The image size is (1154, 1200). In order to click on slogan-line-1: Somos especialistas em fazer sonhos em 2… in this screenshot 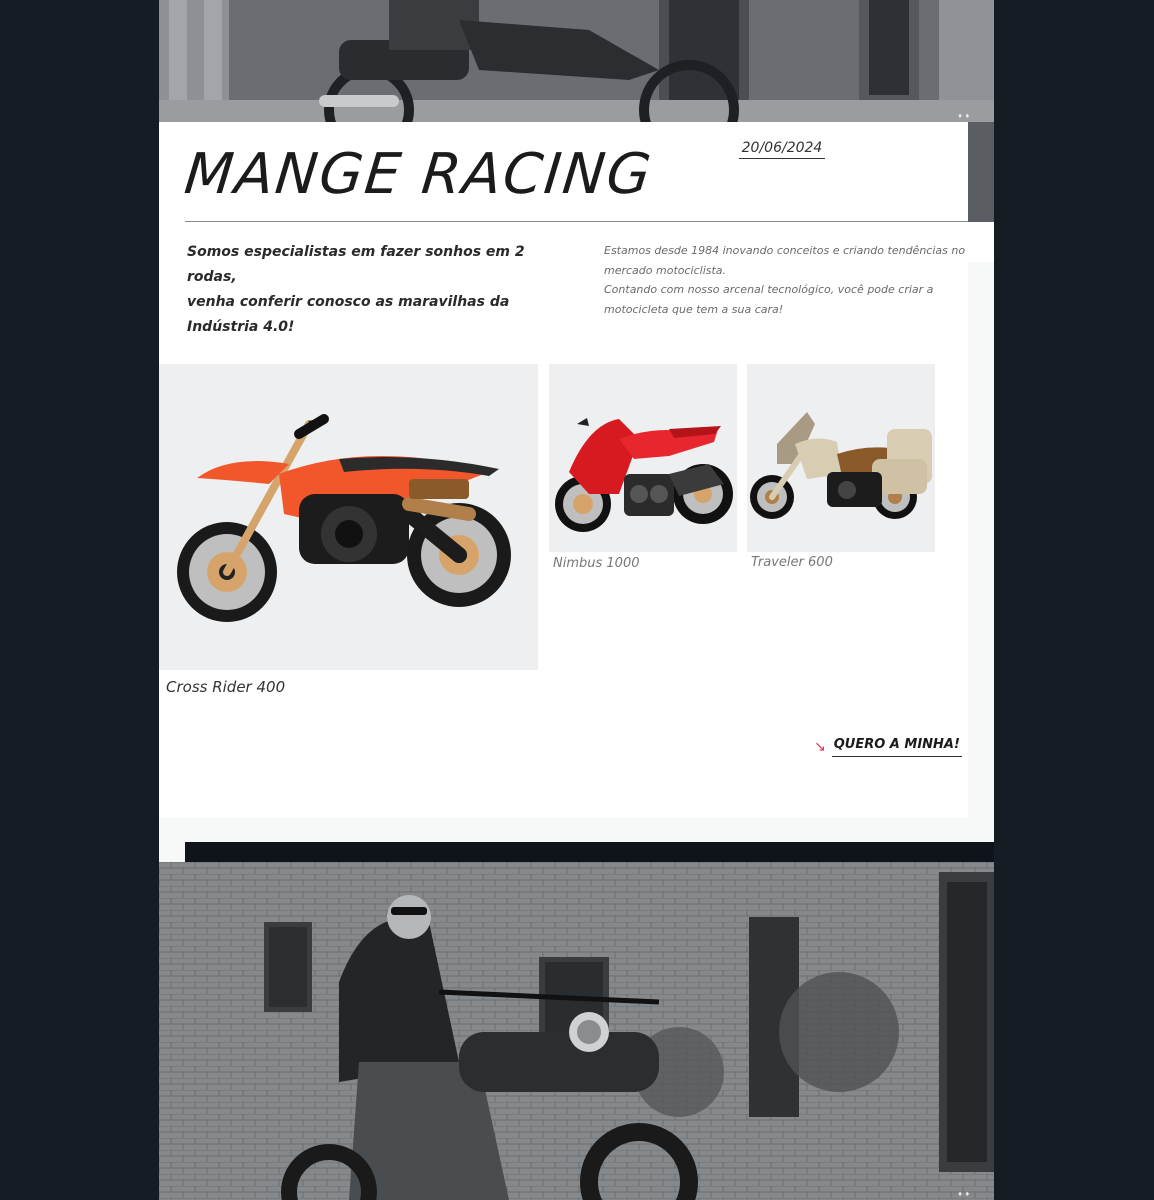, I will do `click(356, 264)`.